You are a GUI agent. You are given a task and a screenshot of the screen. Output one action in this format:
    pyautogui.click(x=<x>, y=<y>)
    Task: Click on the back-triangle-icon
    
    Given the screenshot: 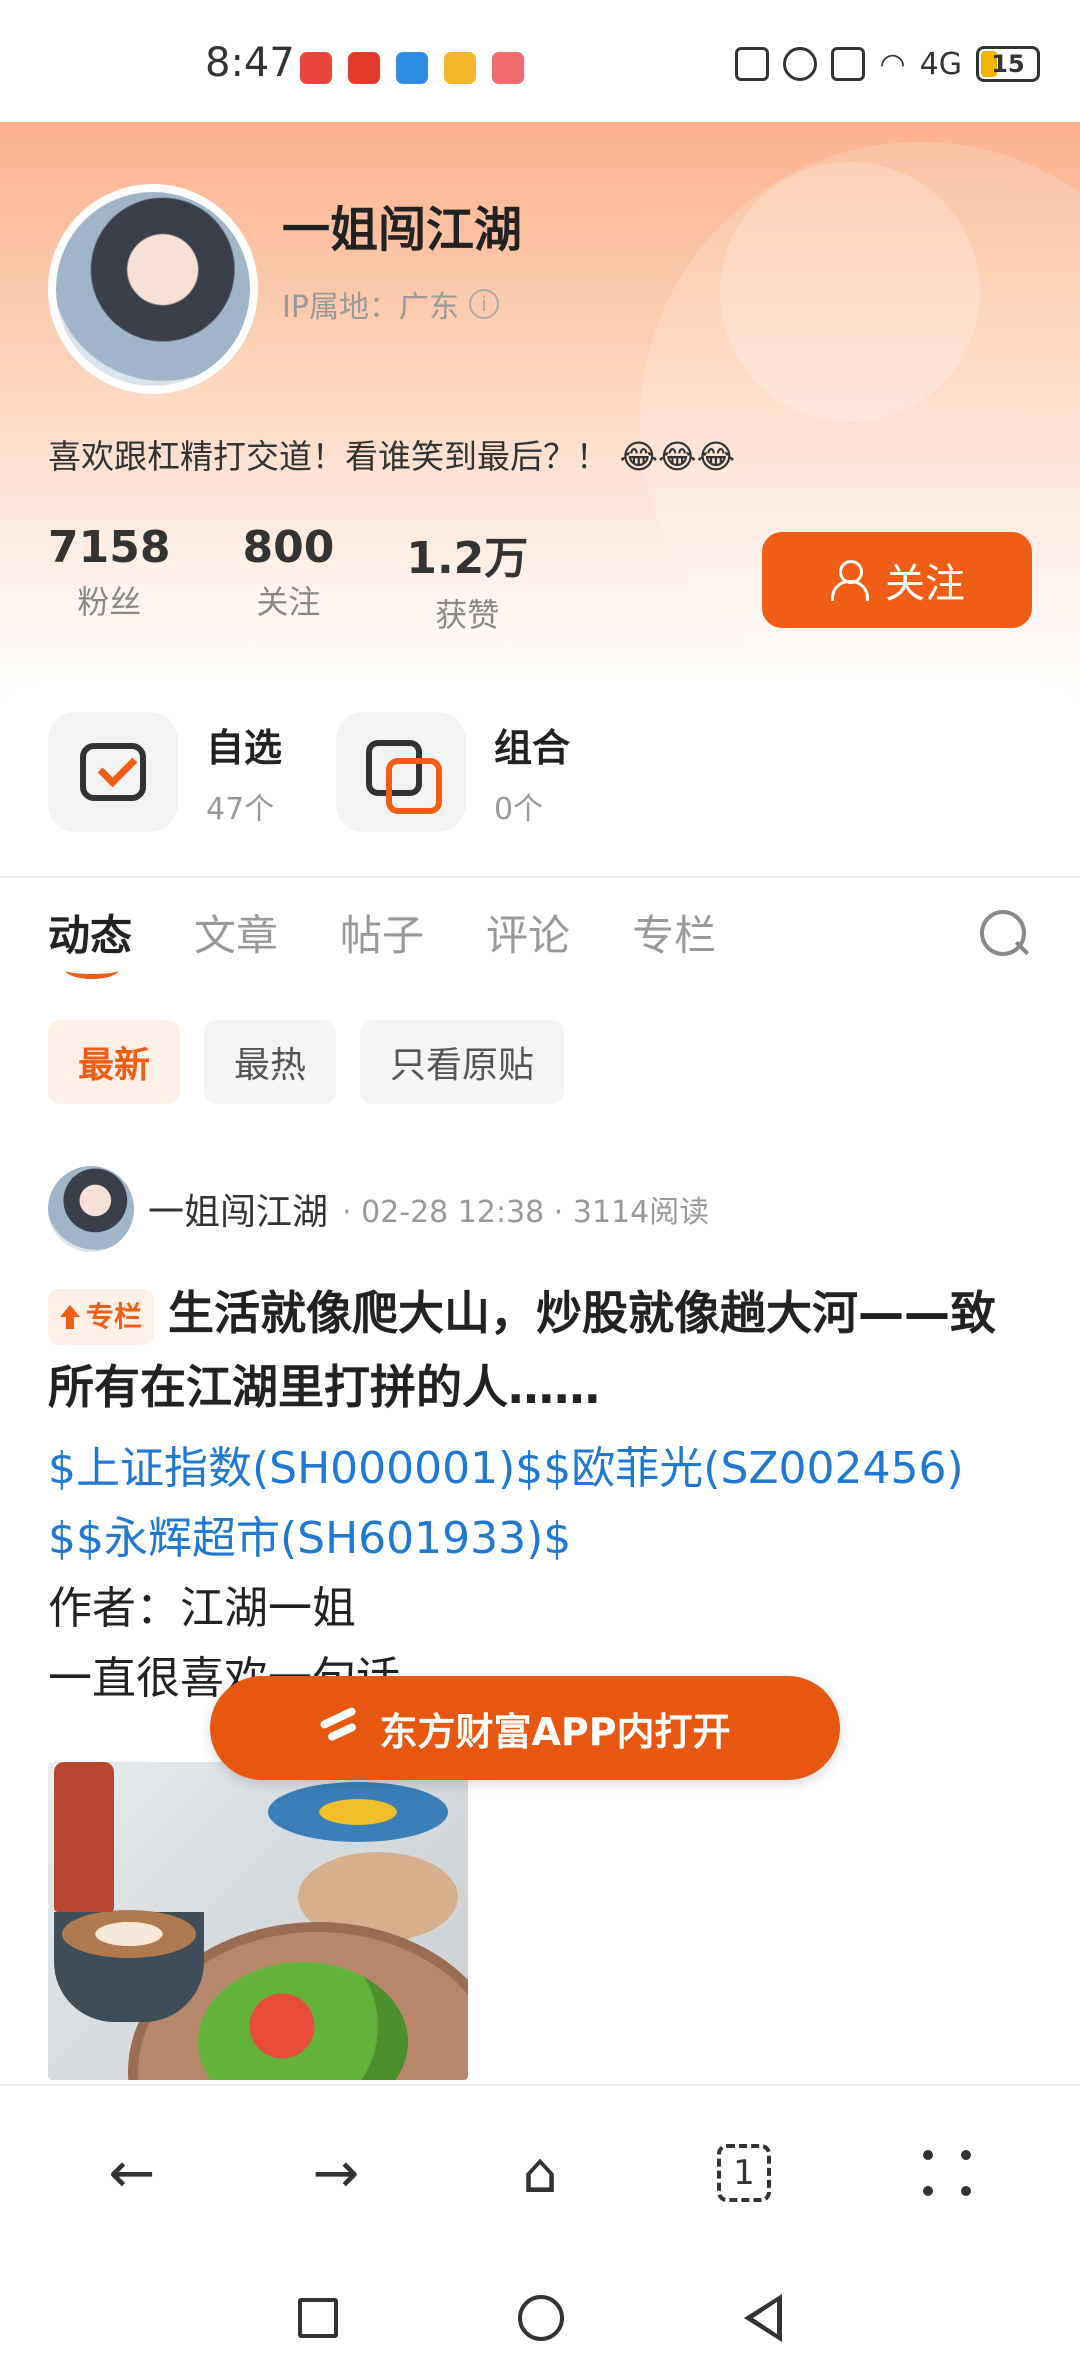 What is the action you would take?
    pyautogui.click(x=763, y=2318)
    